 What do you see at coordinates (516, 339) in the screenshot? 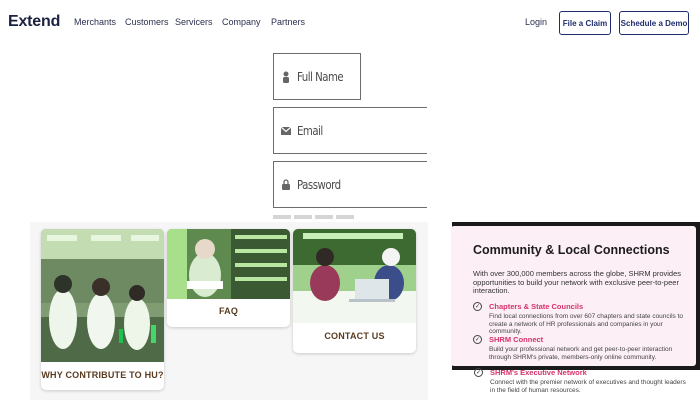
I see `feature-title: SHRM Connect` at bounding box center [516, 339].